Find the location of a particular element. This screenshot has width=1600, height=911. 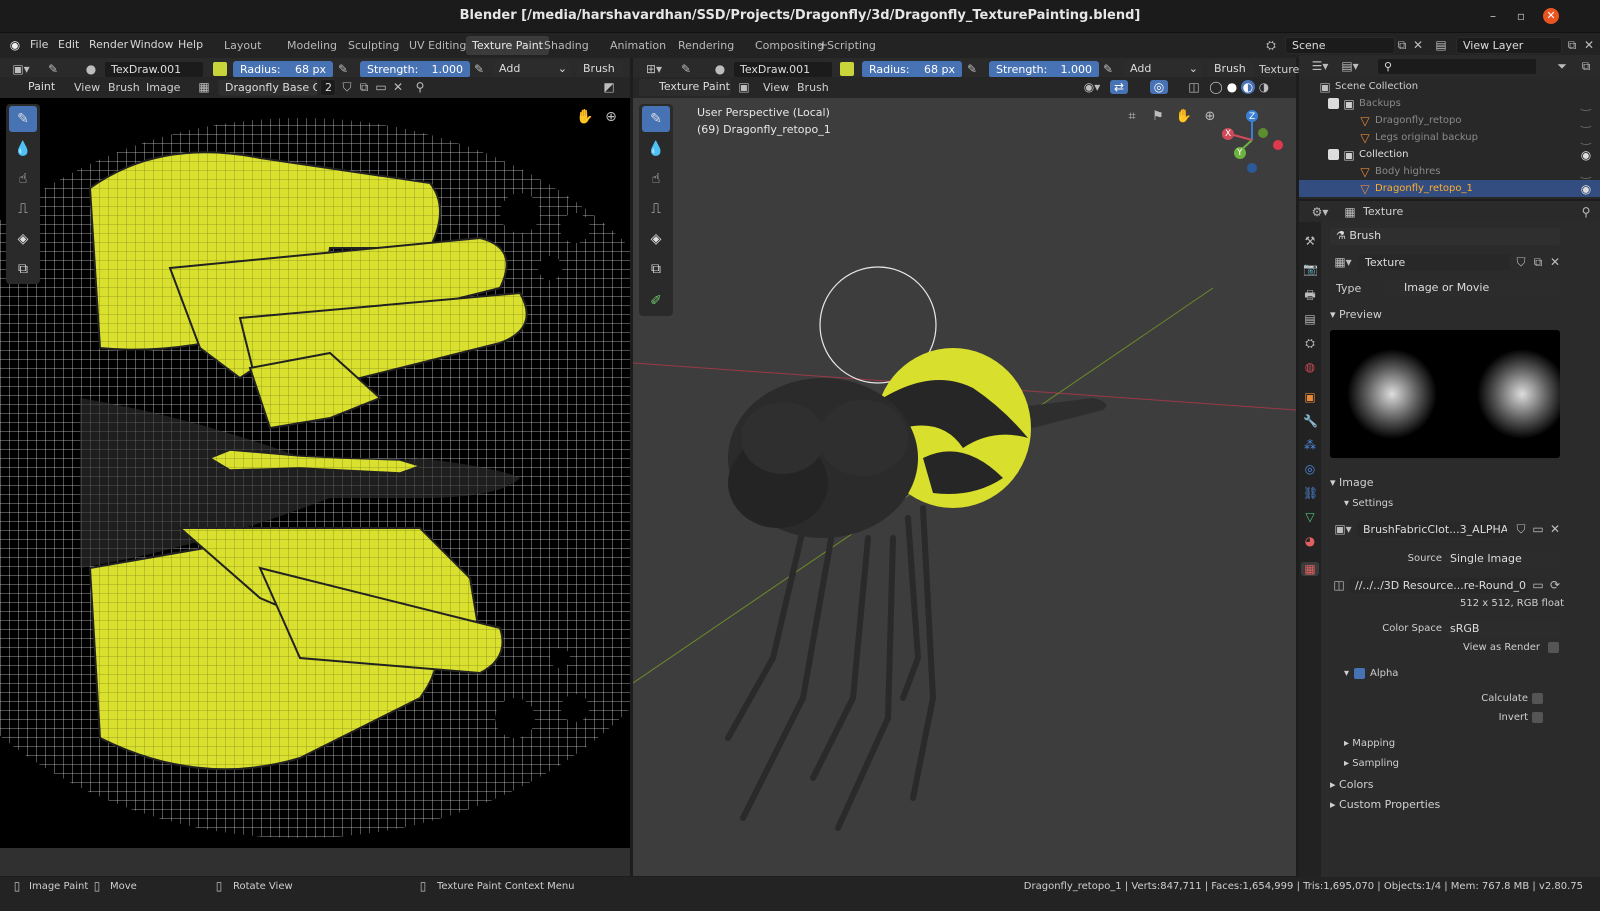

soften-tool-icon: 💧 is located at coordinates (23, 149).